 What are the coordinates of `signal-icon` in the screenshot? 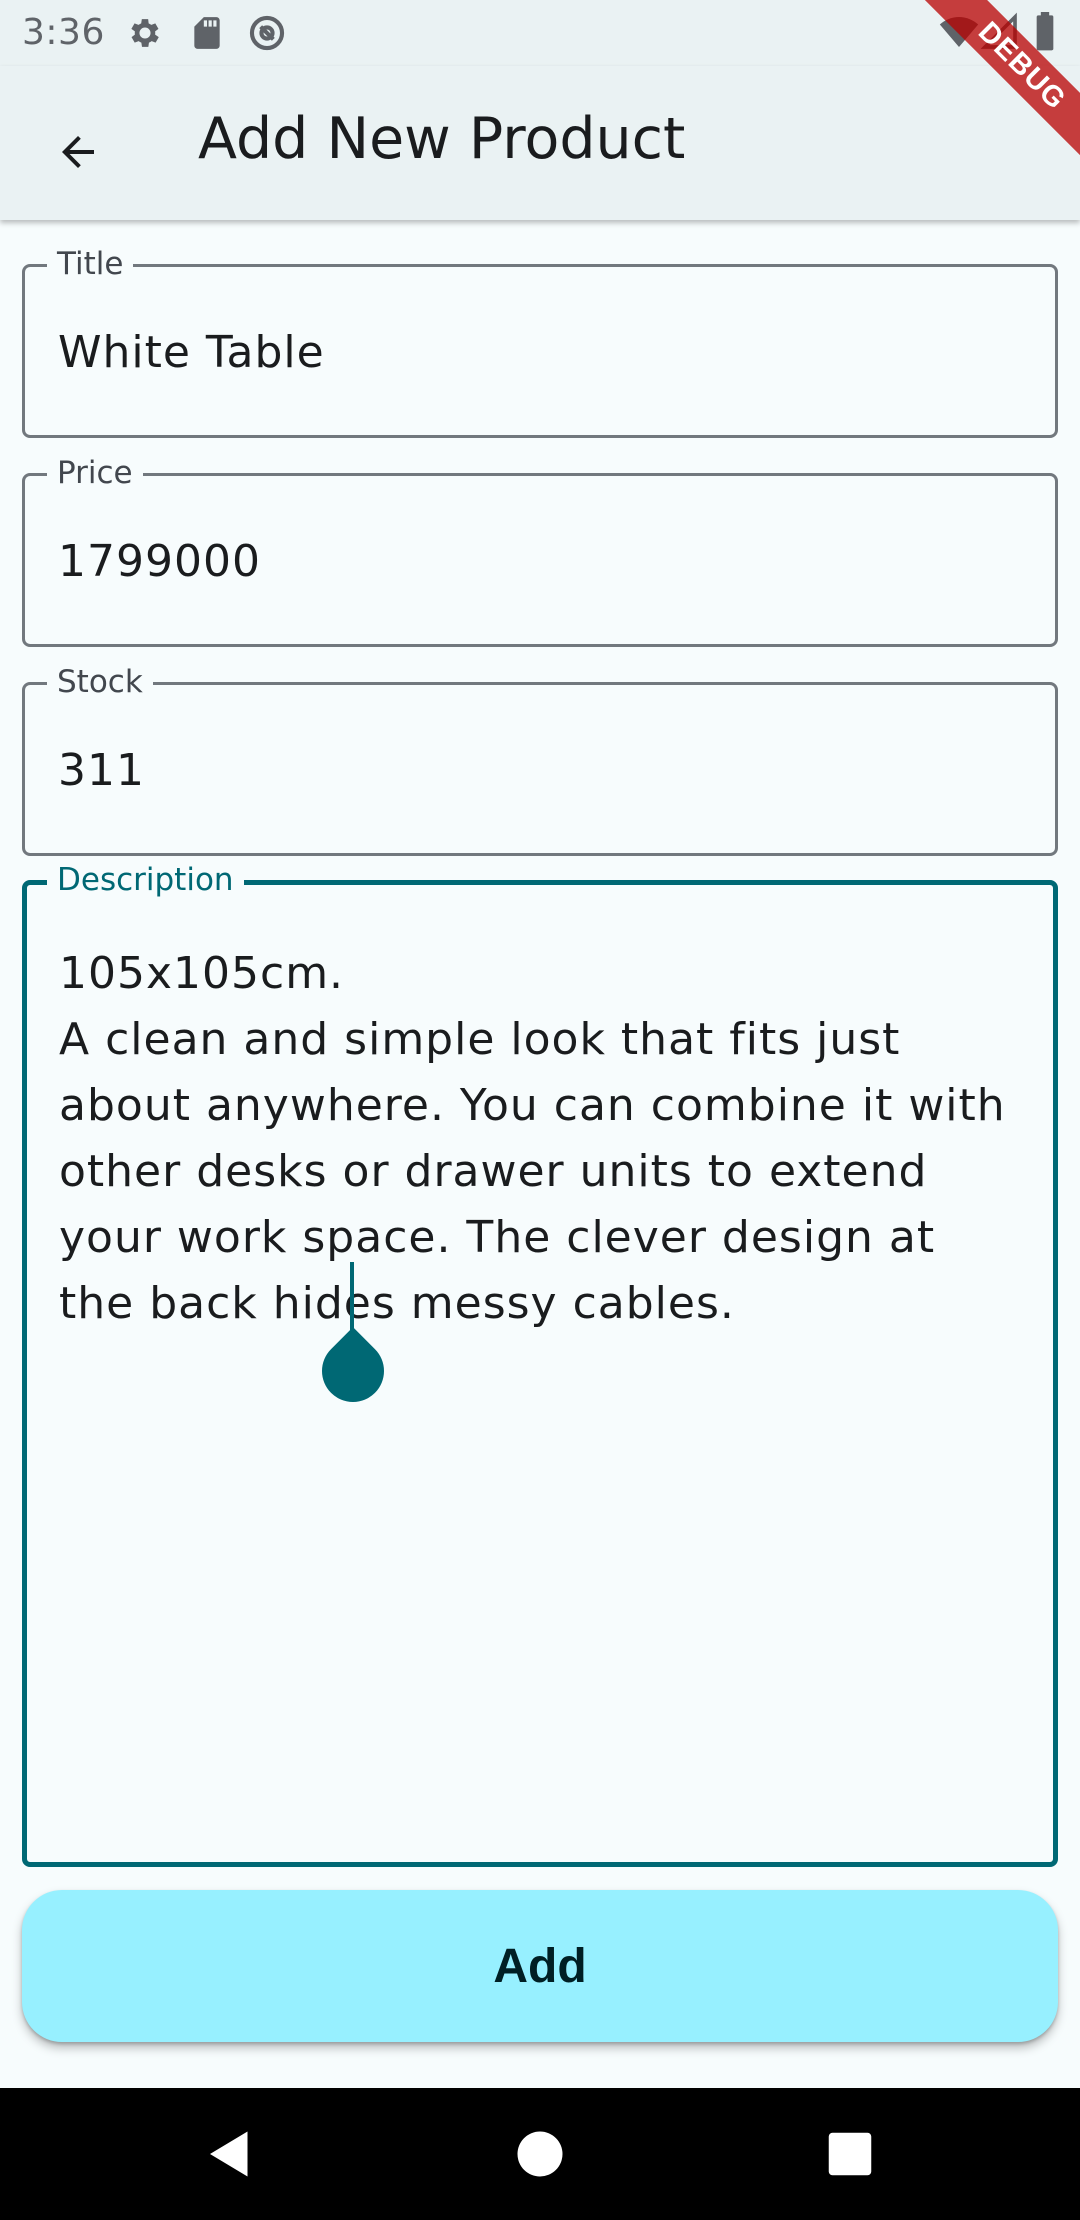 It's located at (998, 30).